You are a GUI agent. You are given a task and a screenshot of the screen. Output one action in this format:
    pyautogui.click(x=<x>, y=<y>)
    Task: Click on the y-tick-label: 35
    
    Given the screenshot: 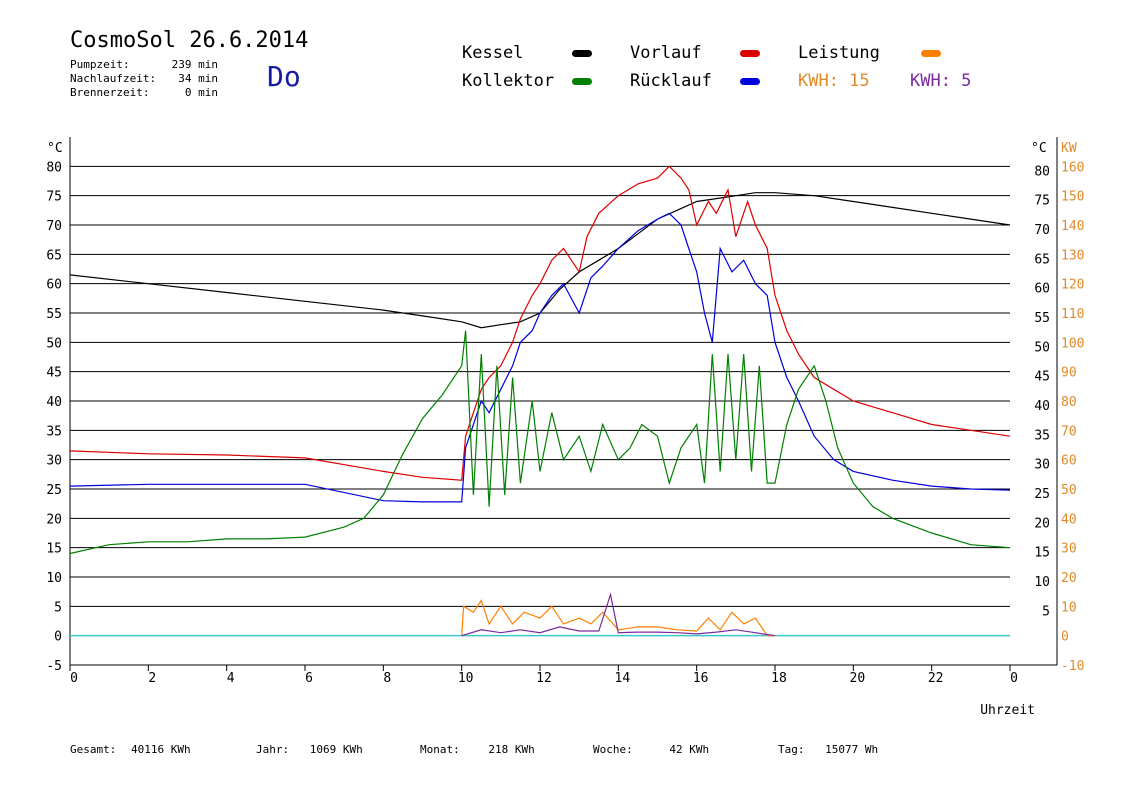 What is the action you would take?
    pyautogui.click(x=54, y=431)
    